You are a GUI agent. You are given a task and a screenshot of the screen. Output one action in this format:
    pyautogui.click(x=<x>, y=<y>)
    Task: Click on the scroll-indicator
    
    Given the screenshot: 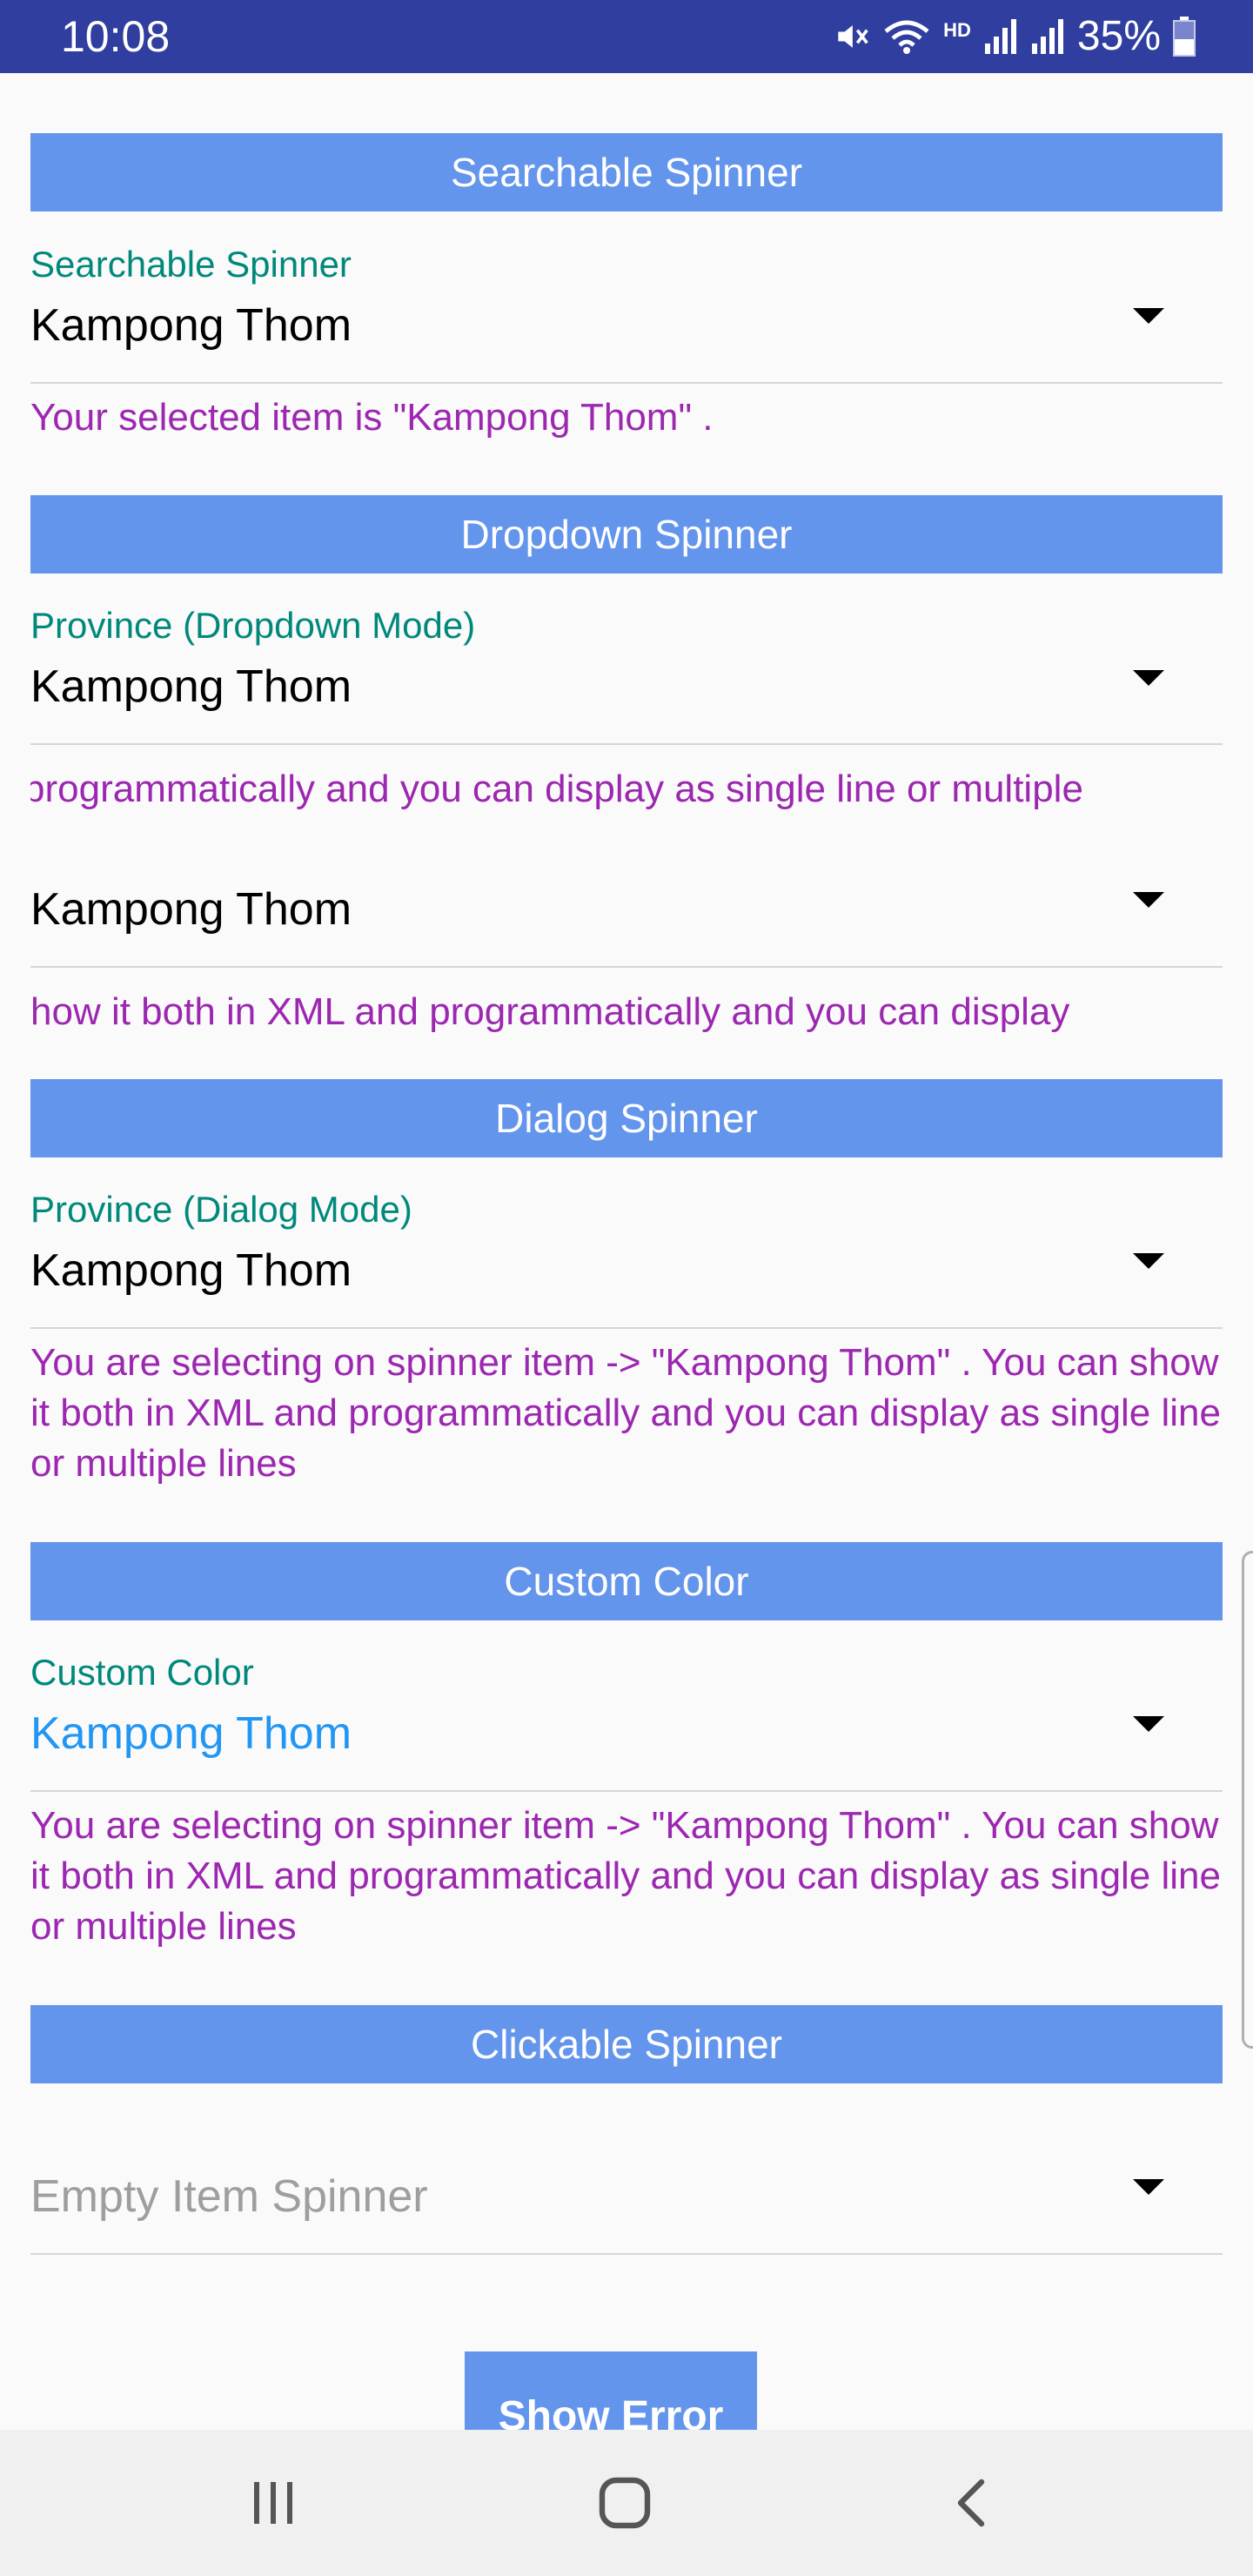 What is the action you would take?
    pyautogui.click(x=1247, y=1800)
    